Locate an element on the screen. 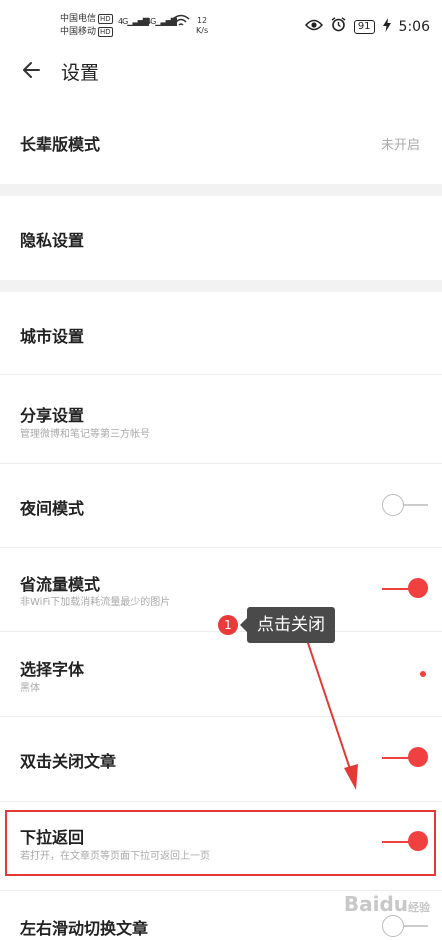 Image resolution: width=442 pixels, height=940 pixels. wifi-icon is located at coordinates (181, 23).